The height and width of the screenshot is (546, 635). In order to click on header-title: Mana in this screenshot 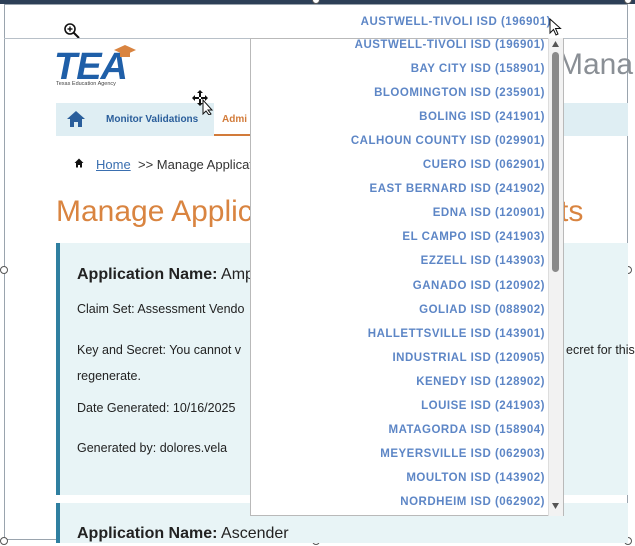, I will do `click(596, 64)`.